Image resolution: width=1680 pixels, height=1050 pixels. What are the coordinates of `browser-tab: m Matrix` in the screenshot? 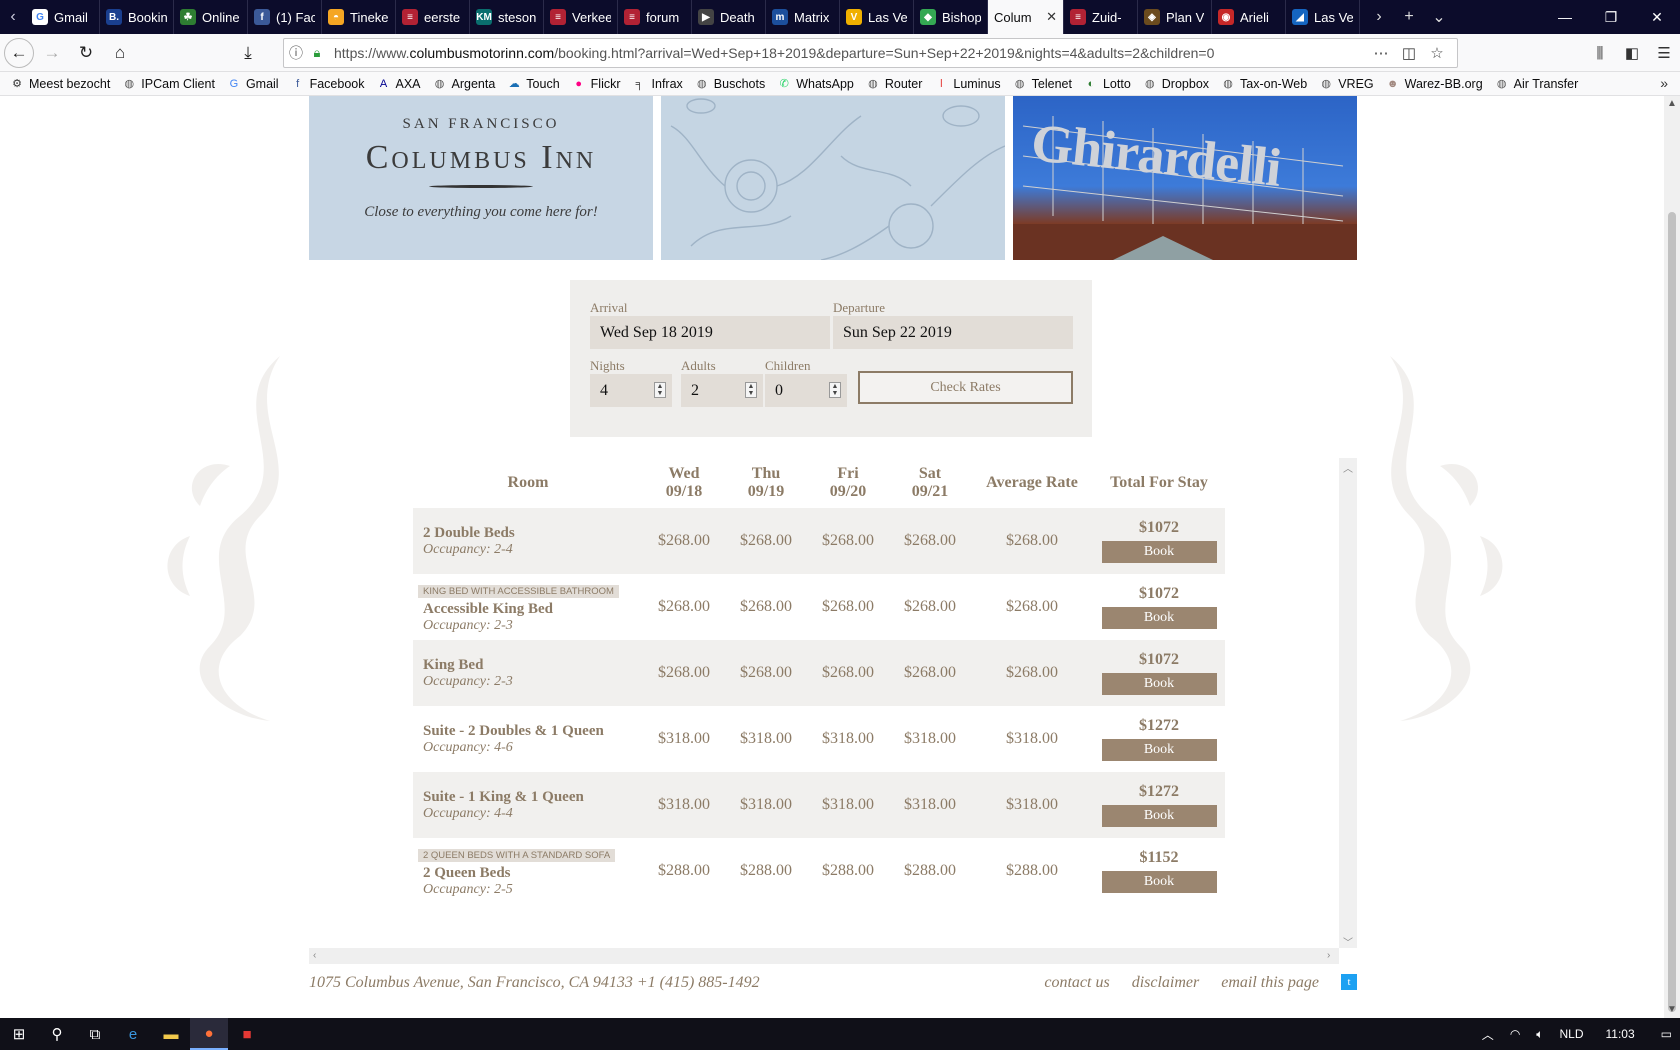 It's located at (803, 17).